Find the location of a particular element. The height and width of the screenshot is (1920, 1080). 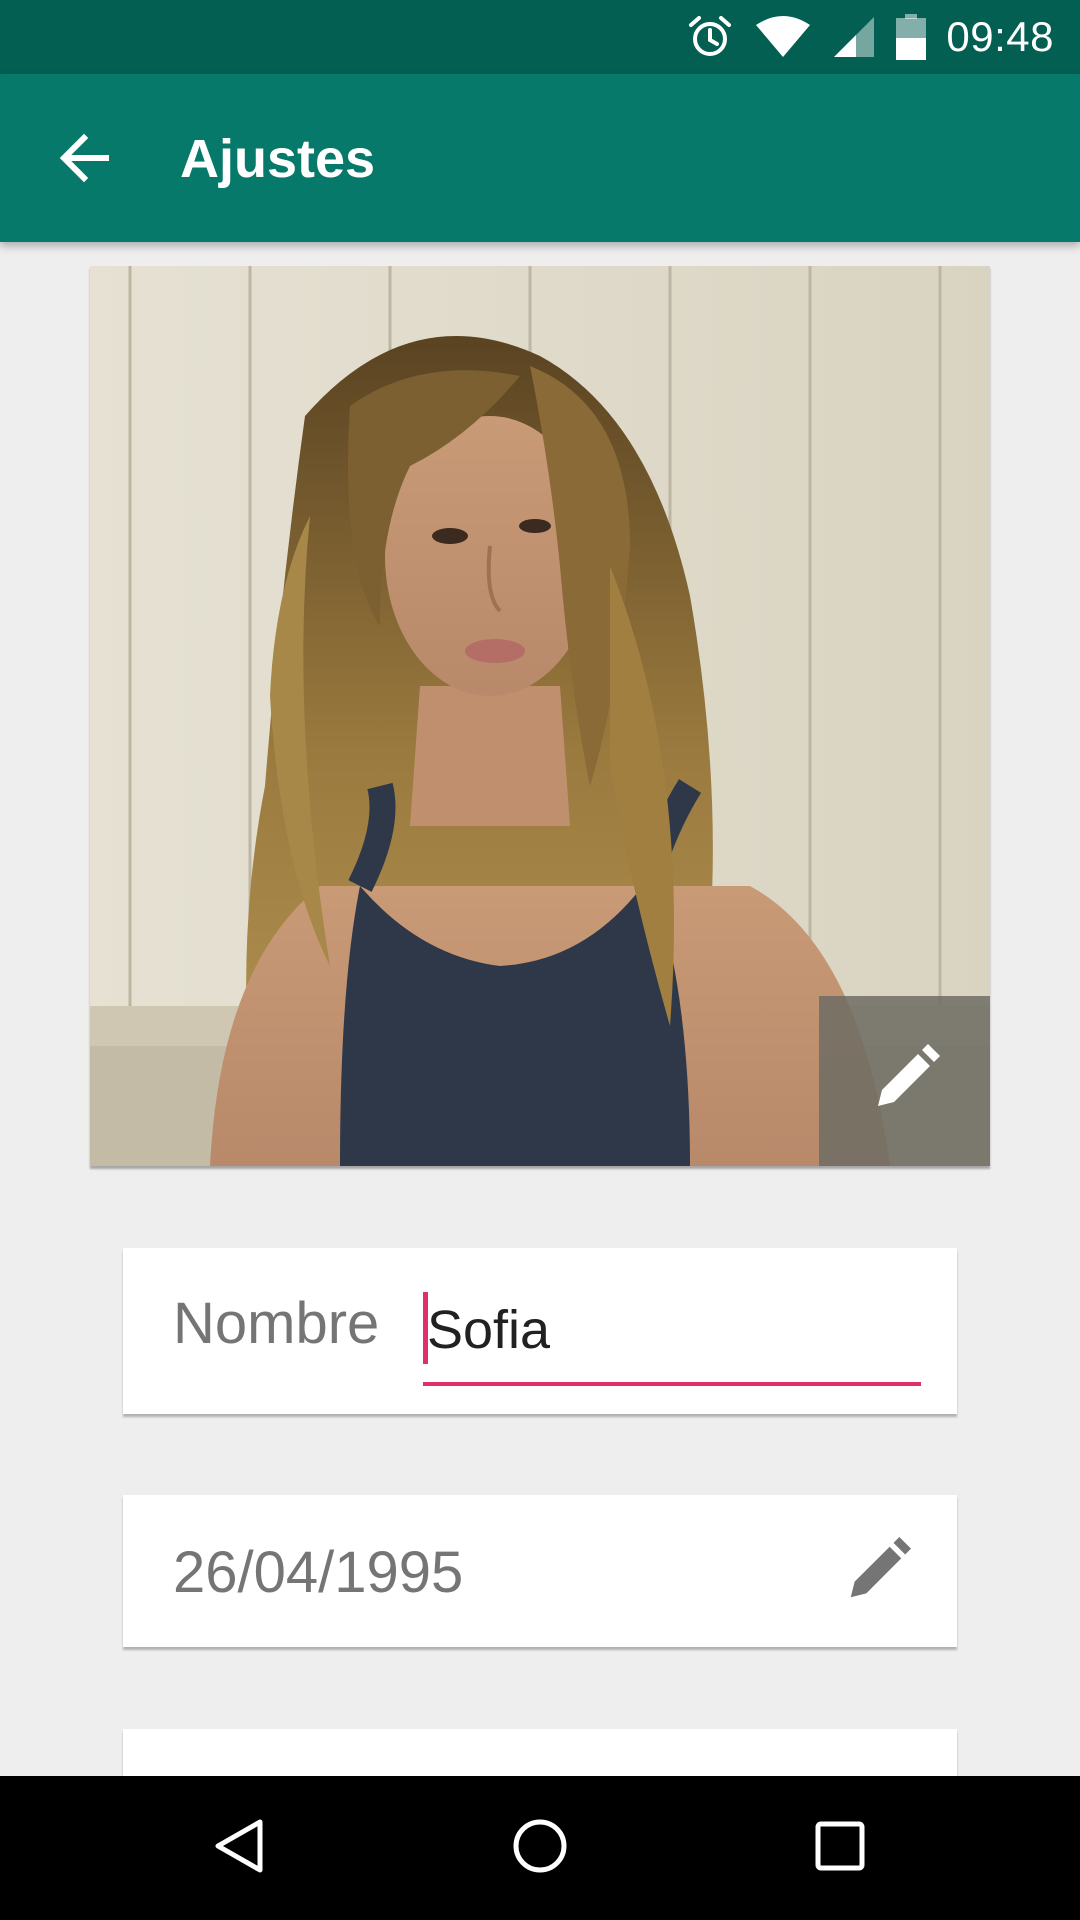

nav-recents-button is located at coordinates (840, 1848).